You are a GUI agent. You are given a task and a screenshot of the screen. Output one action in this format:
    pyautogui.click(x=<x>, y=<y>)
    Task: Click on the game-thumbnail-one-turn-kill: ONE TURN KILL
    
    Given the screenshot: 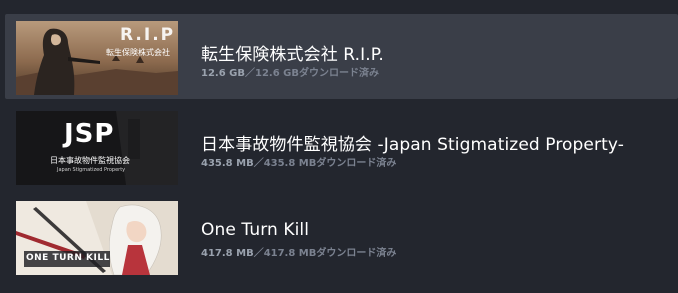 What is the action you would take?
    pyautogui.click(x=97, y=238)
    